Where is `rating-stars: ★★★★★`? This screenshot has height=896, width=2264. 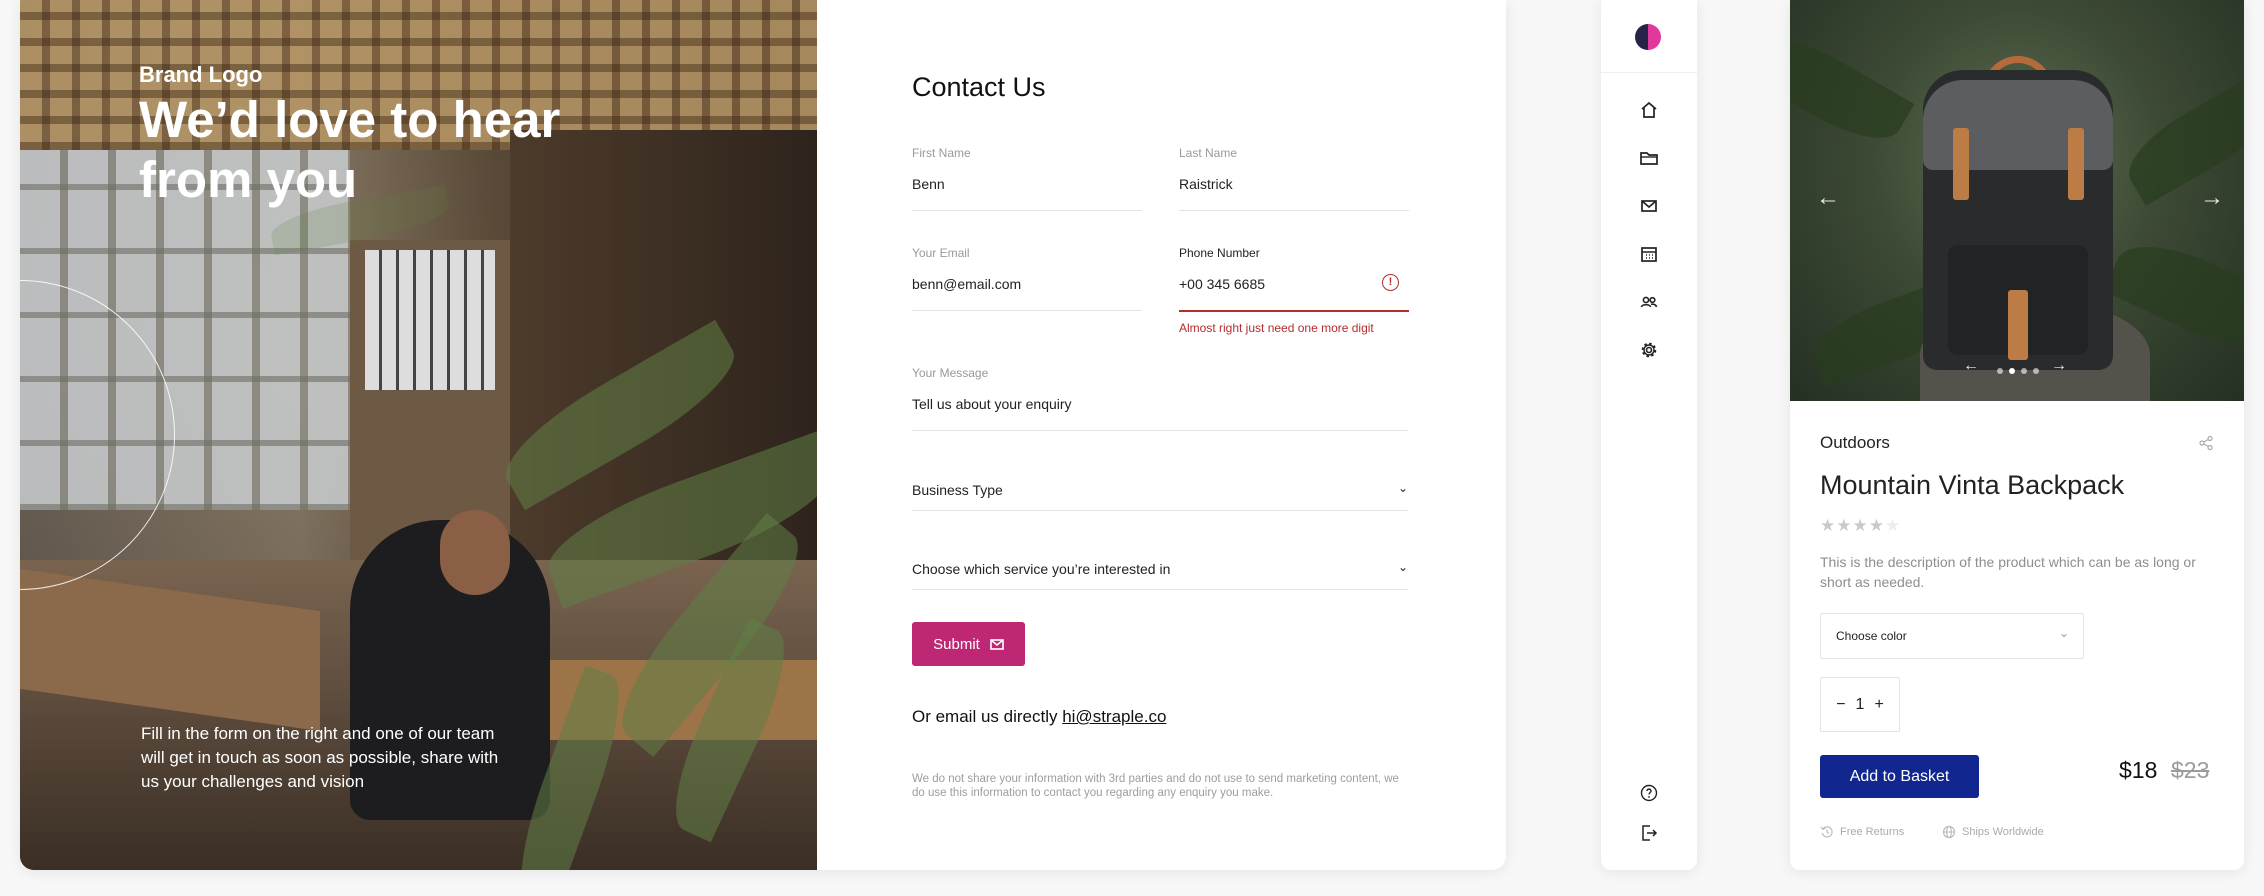
rating-stars: ★★★★★ is located at coordinates (1860, 526).